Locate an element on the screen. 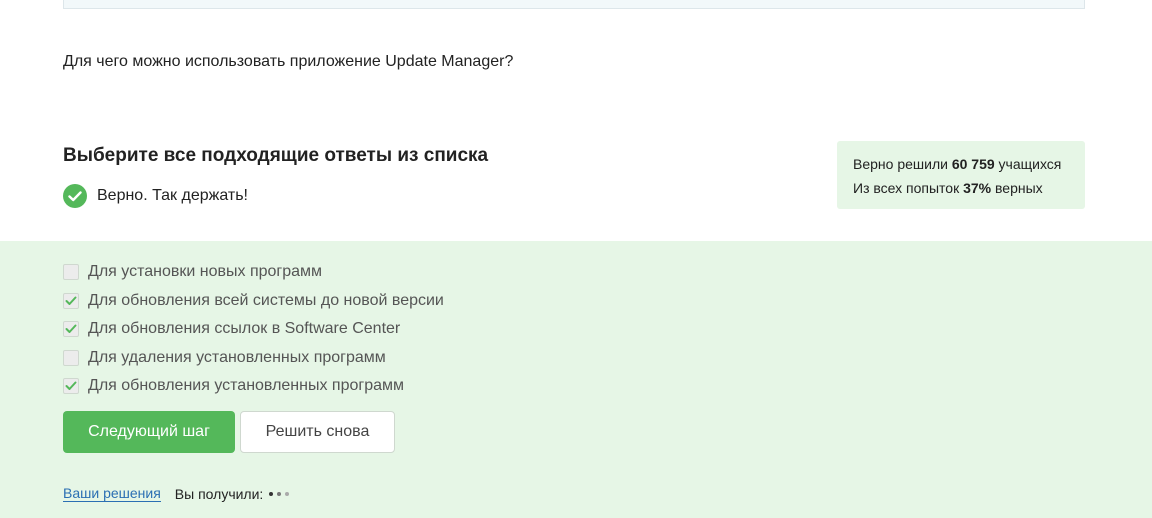 The width and height of the screenshot is (1152, 518). option-item: Для установки новых программ is located at coordinates (253, 272).